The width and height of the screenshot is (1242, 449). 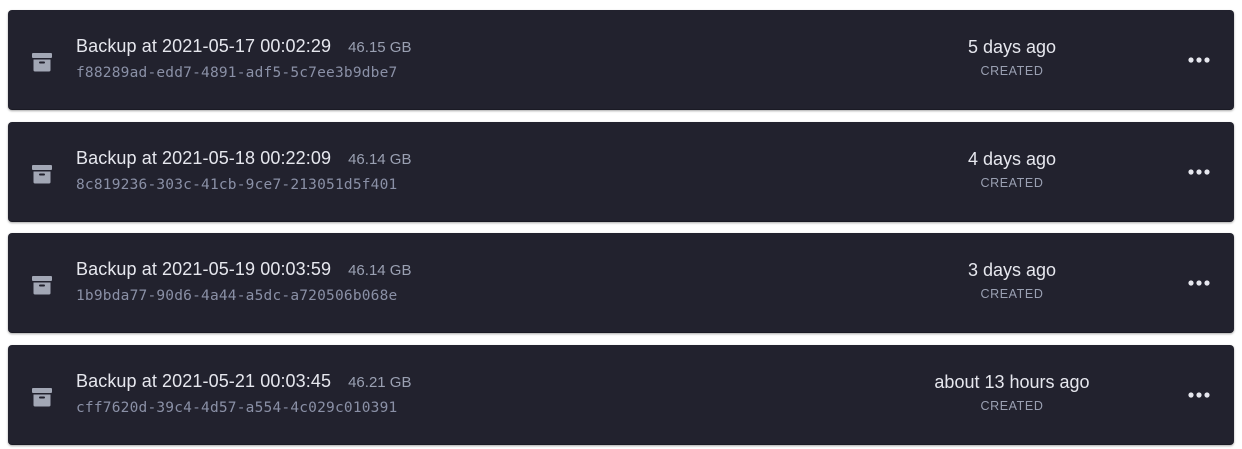 I want to click on backup-name: Backup at 2021-05-21 00:03:45, so click(x=204, y=381).